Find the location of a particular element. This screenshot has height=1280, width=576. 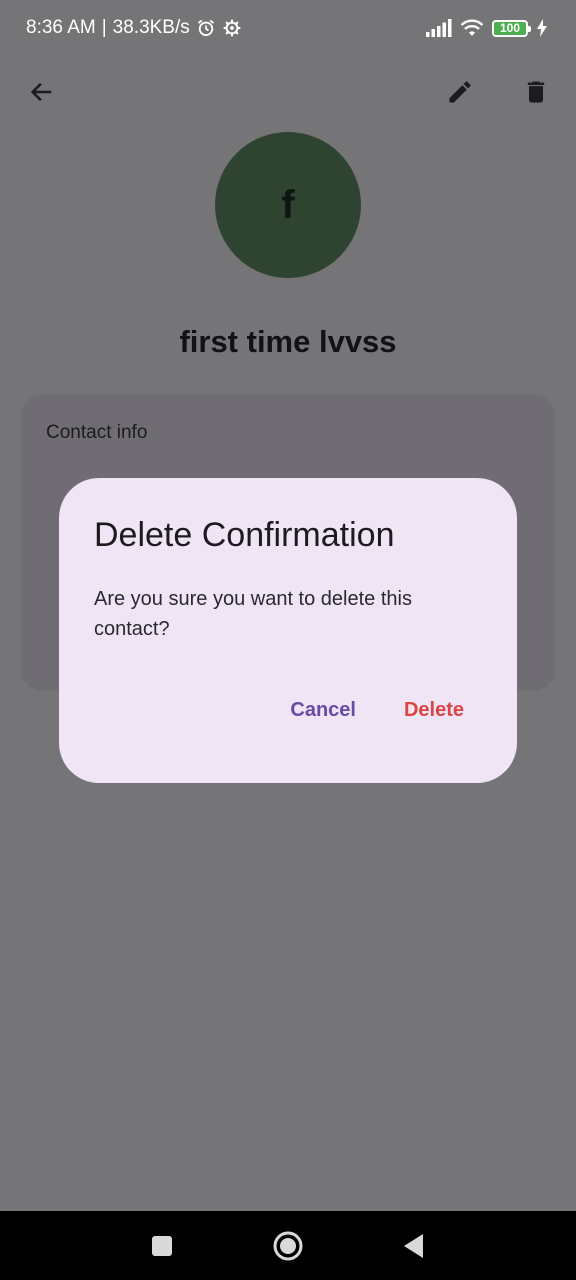

status-left: 8:36 AM | 38.3KB/s is located at coordinates (134, 28).